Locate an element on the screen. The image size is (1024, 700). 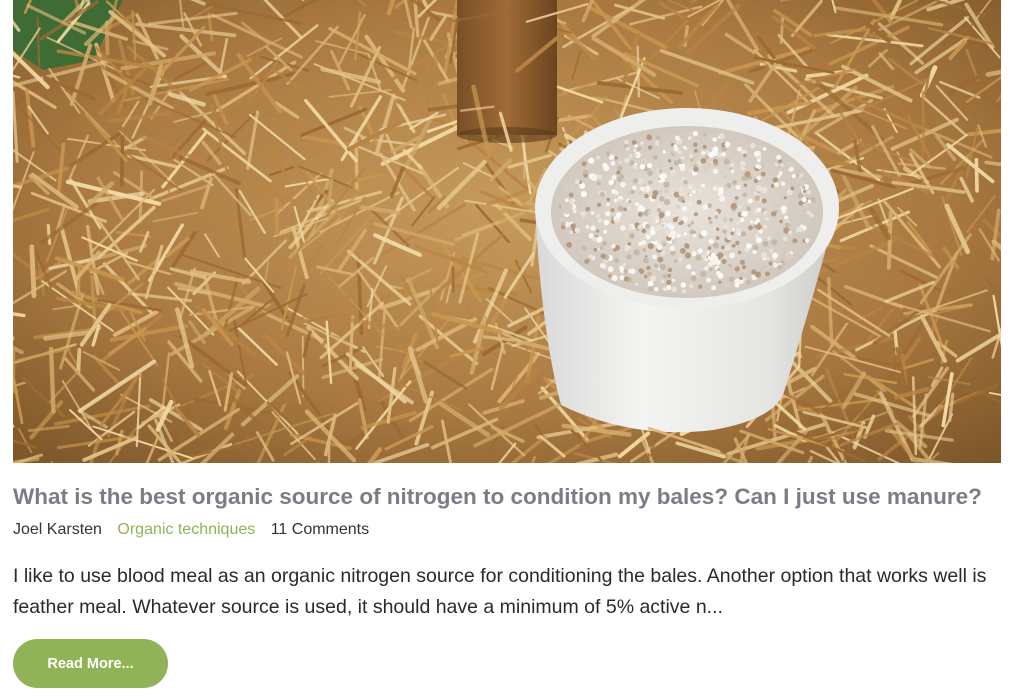
post-category: Organic techniques is located at coordinates (186, 529).